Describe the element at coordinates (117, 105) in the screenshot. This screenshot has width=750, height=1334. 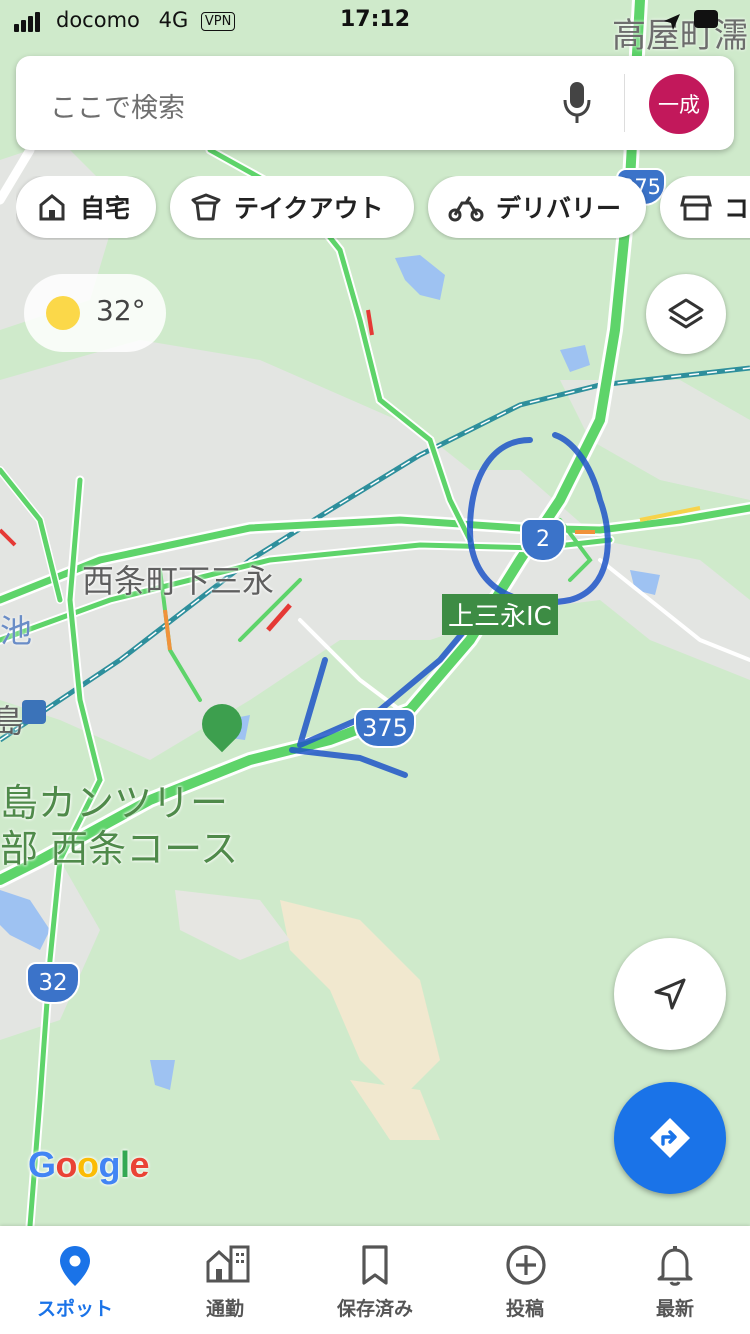
I see `search-input: ここで検索` at that location.